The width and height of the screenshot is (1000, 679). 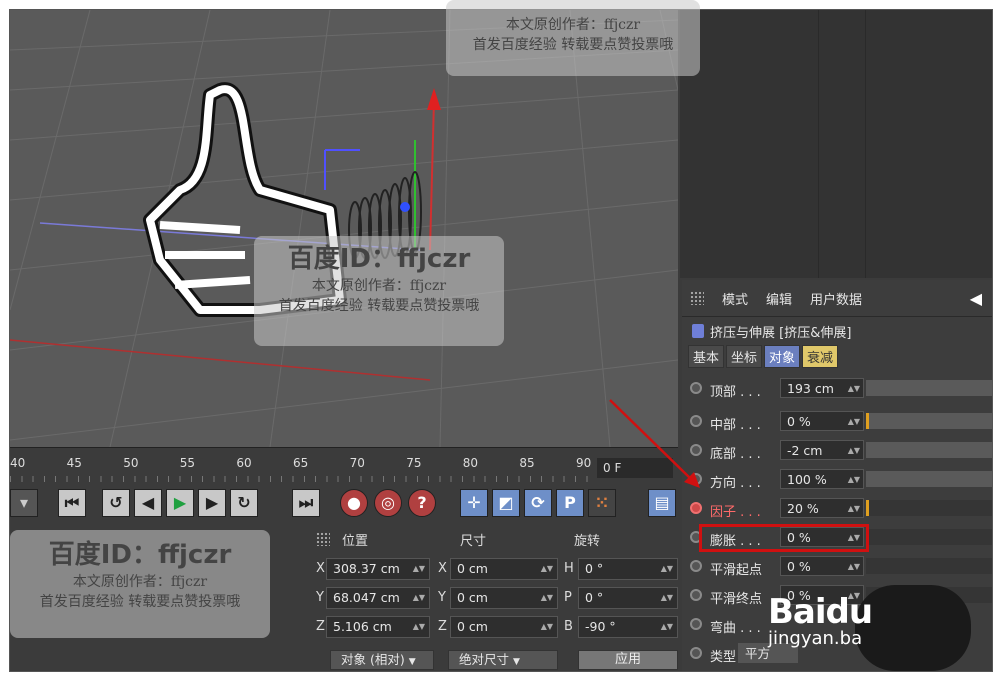 I want to click on size-header: 尺寸, so click(x=473, y=541).